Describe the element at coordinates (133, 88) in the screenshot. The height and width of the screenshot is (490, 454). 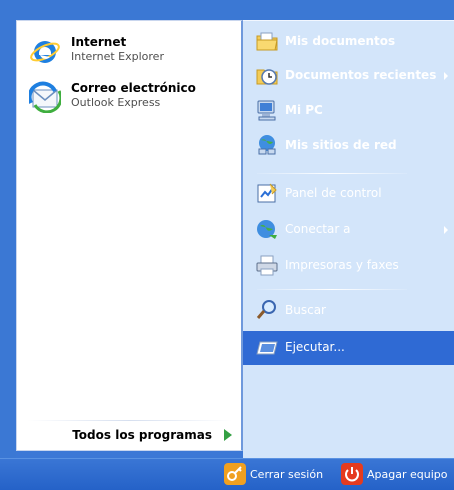
I see `pinned-email-title: Correo electrónico` at that location.